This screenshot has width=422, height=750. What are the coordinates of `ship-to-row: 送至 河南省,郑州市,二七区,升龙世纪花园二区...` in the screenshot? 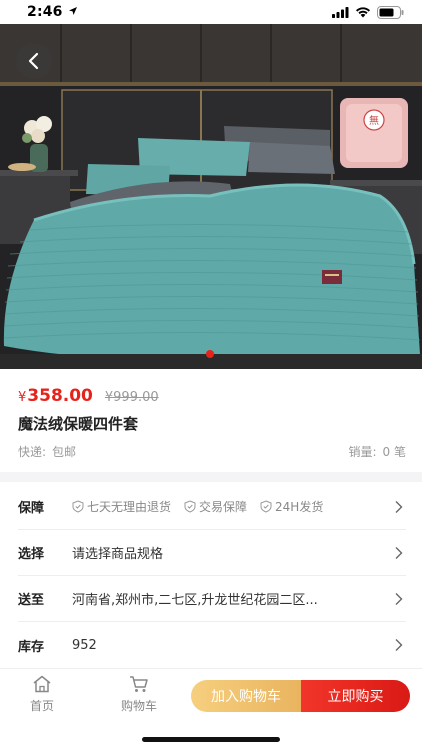 It's located at (212, 599).